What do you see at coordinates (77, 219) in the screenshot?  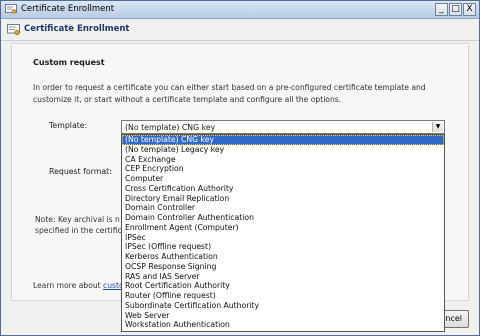 I see `note-line-1: Note: Key archival is n` at bounding box center [77, 219].